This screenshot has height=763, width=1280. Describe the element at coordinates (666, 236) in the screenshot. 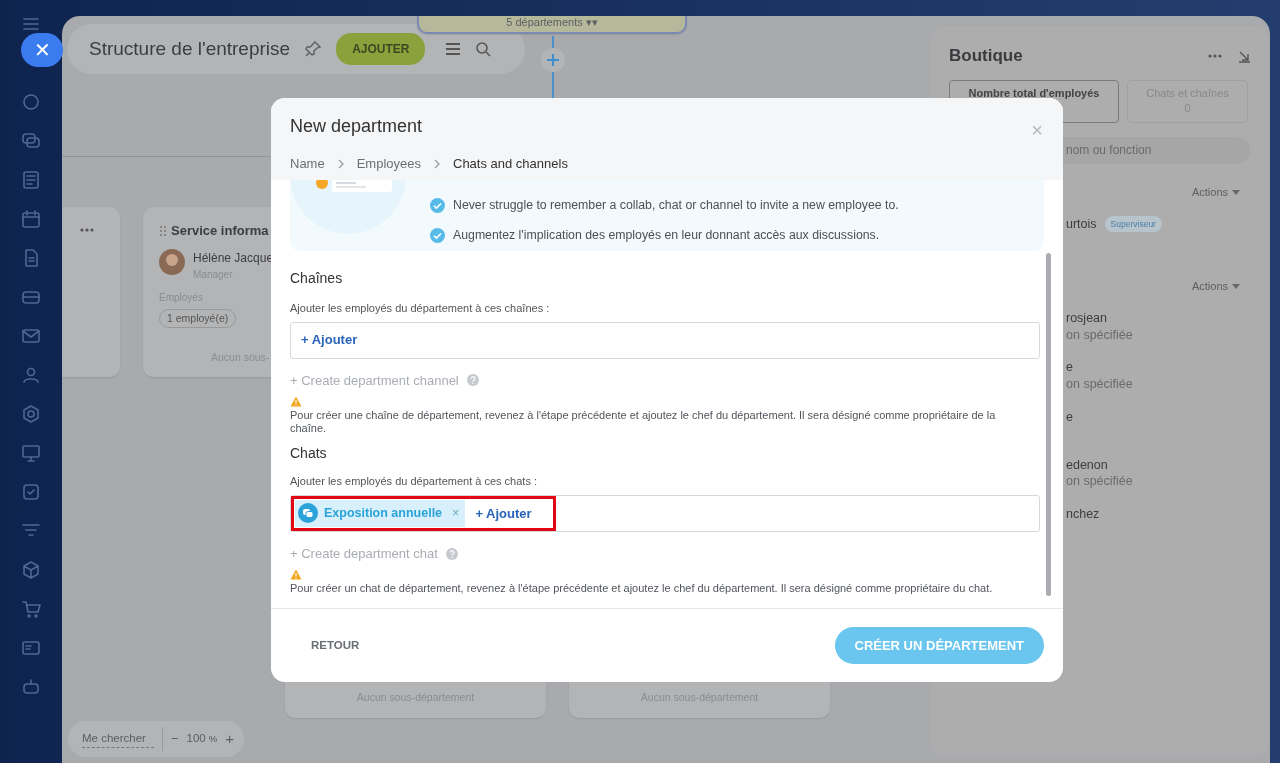

I see `benefit-text: Augmentez l'implication des employés en leur donnant accès aux discussions.` at that location.